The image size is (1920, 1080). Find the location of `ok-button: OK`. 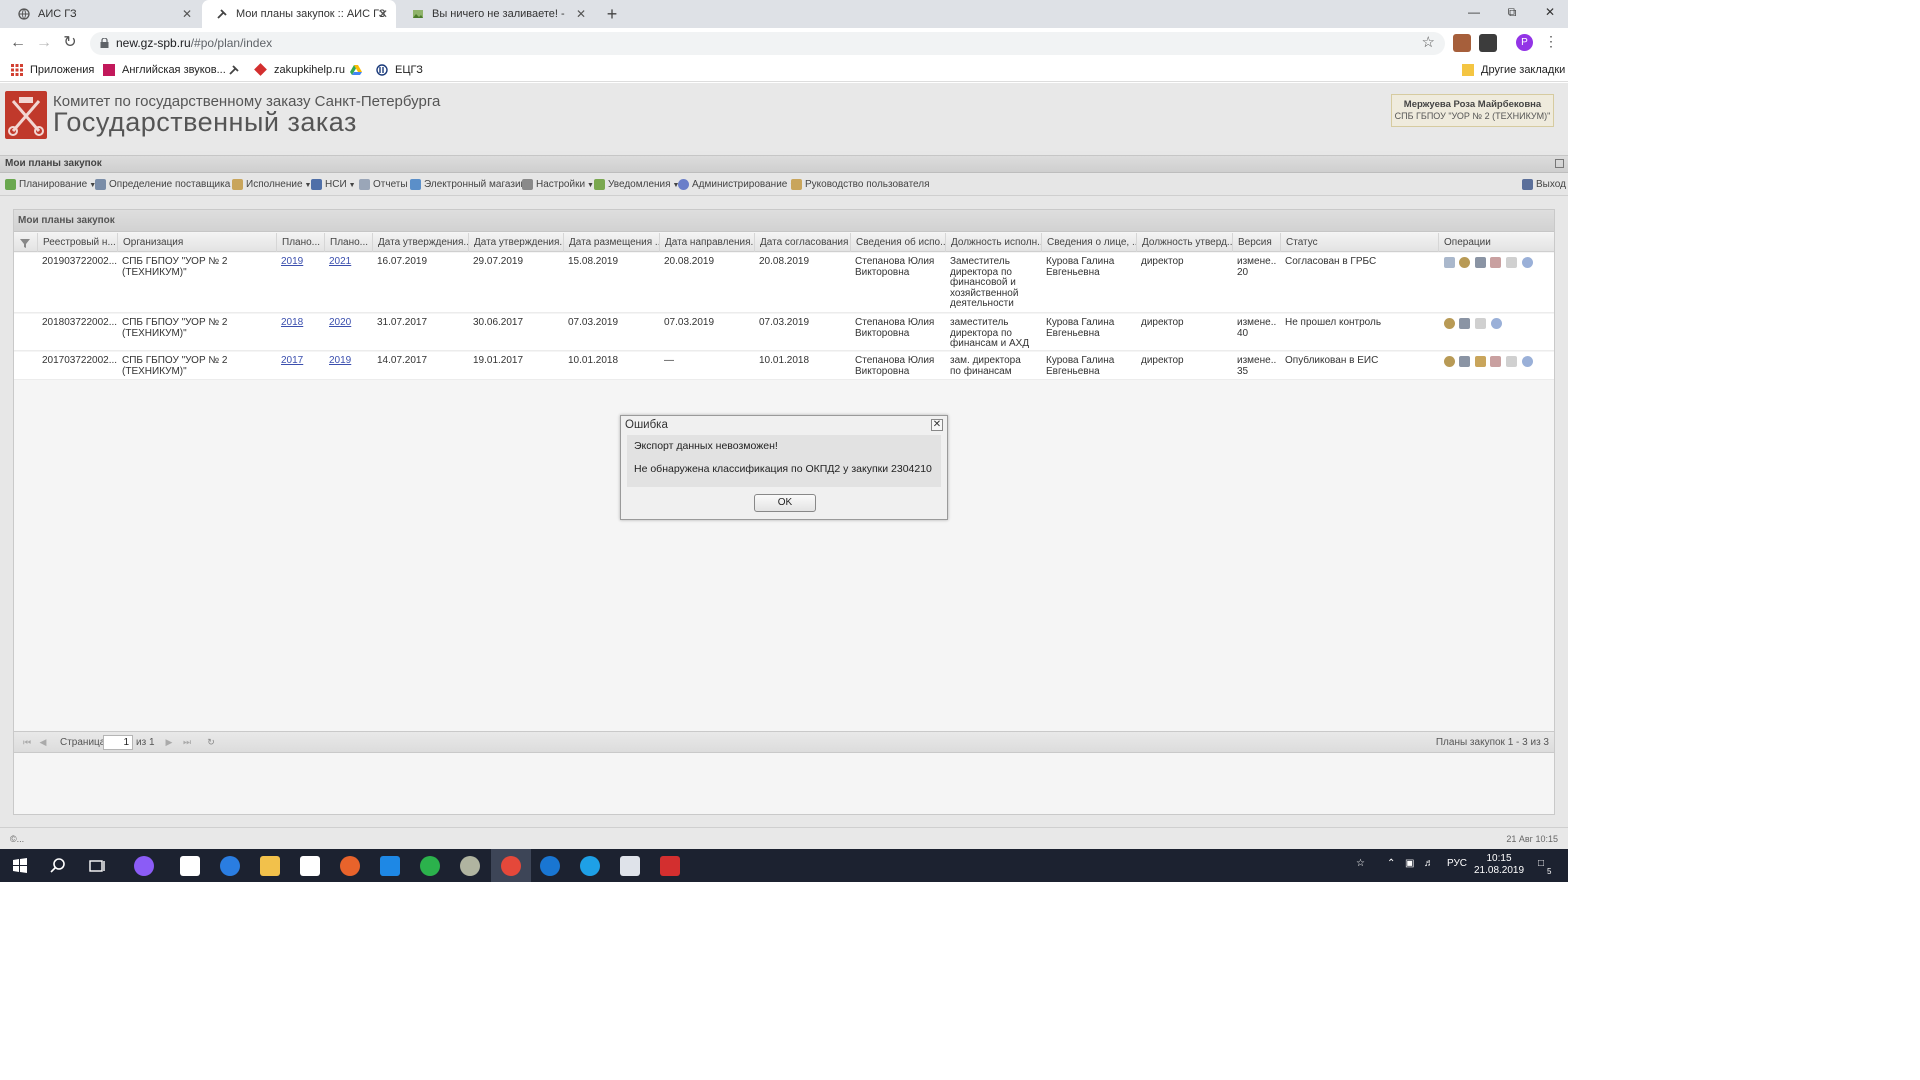

ok-button: OK is located at coordinates (785, 503).